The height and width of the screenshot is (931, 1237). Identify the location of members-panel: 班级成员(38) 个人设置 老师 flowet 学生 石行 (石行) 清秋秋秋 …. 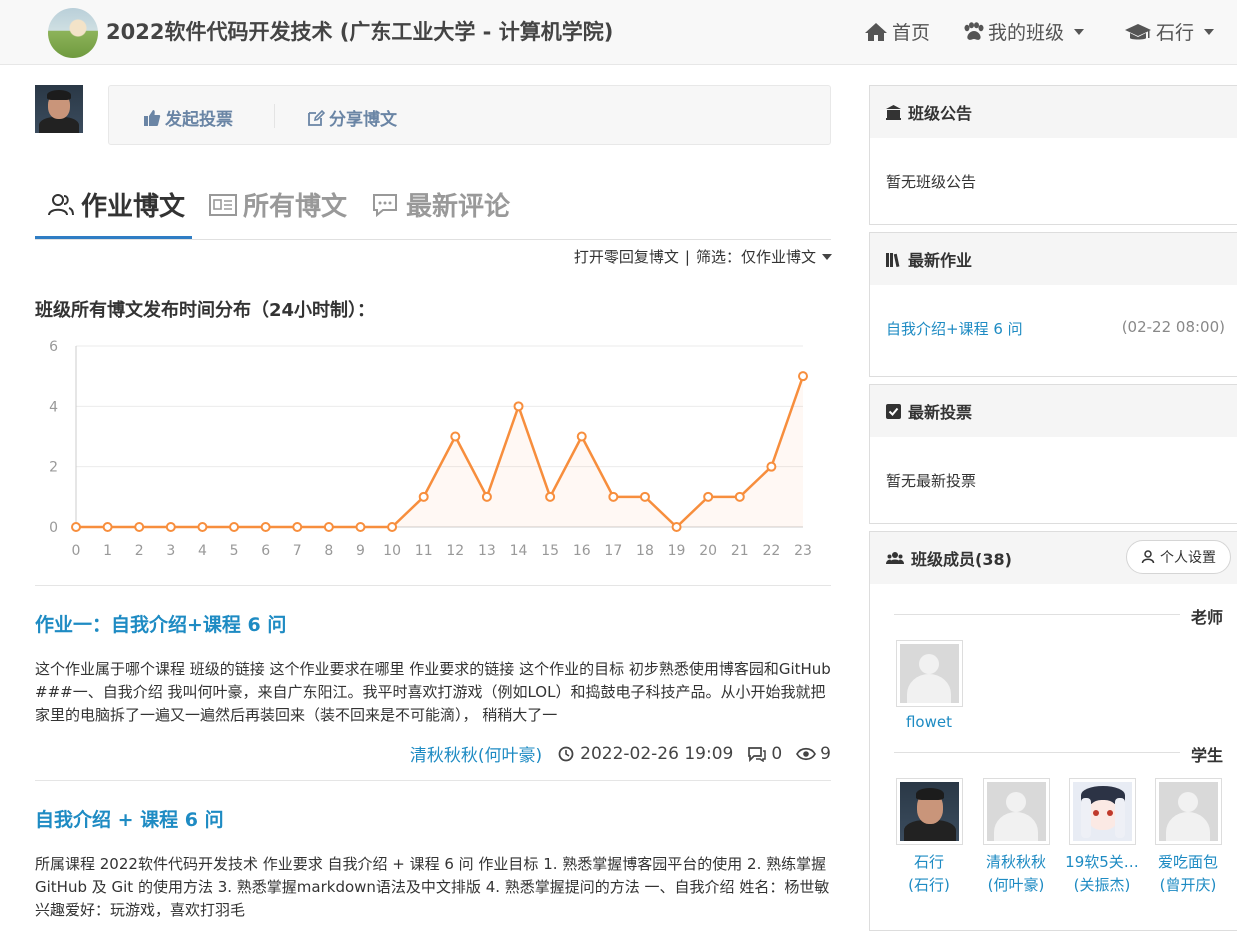
(1053, 731).